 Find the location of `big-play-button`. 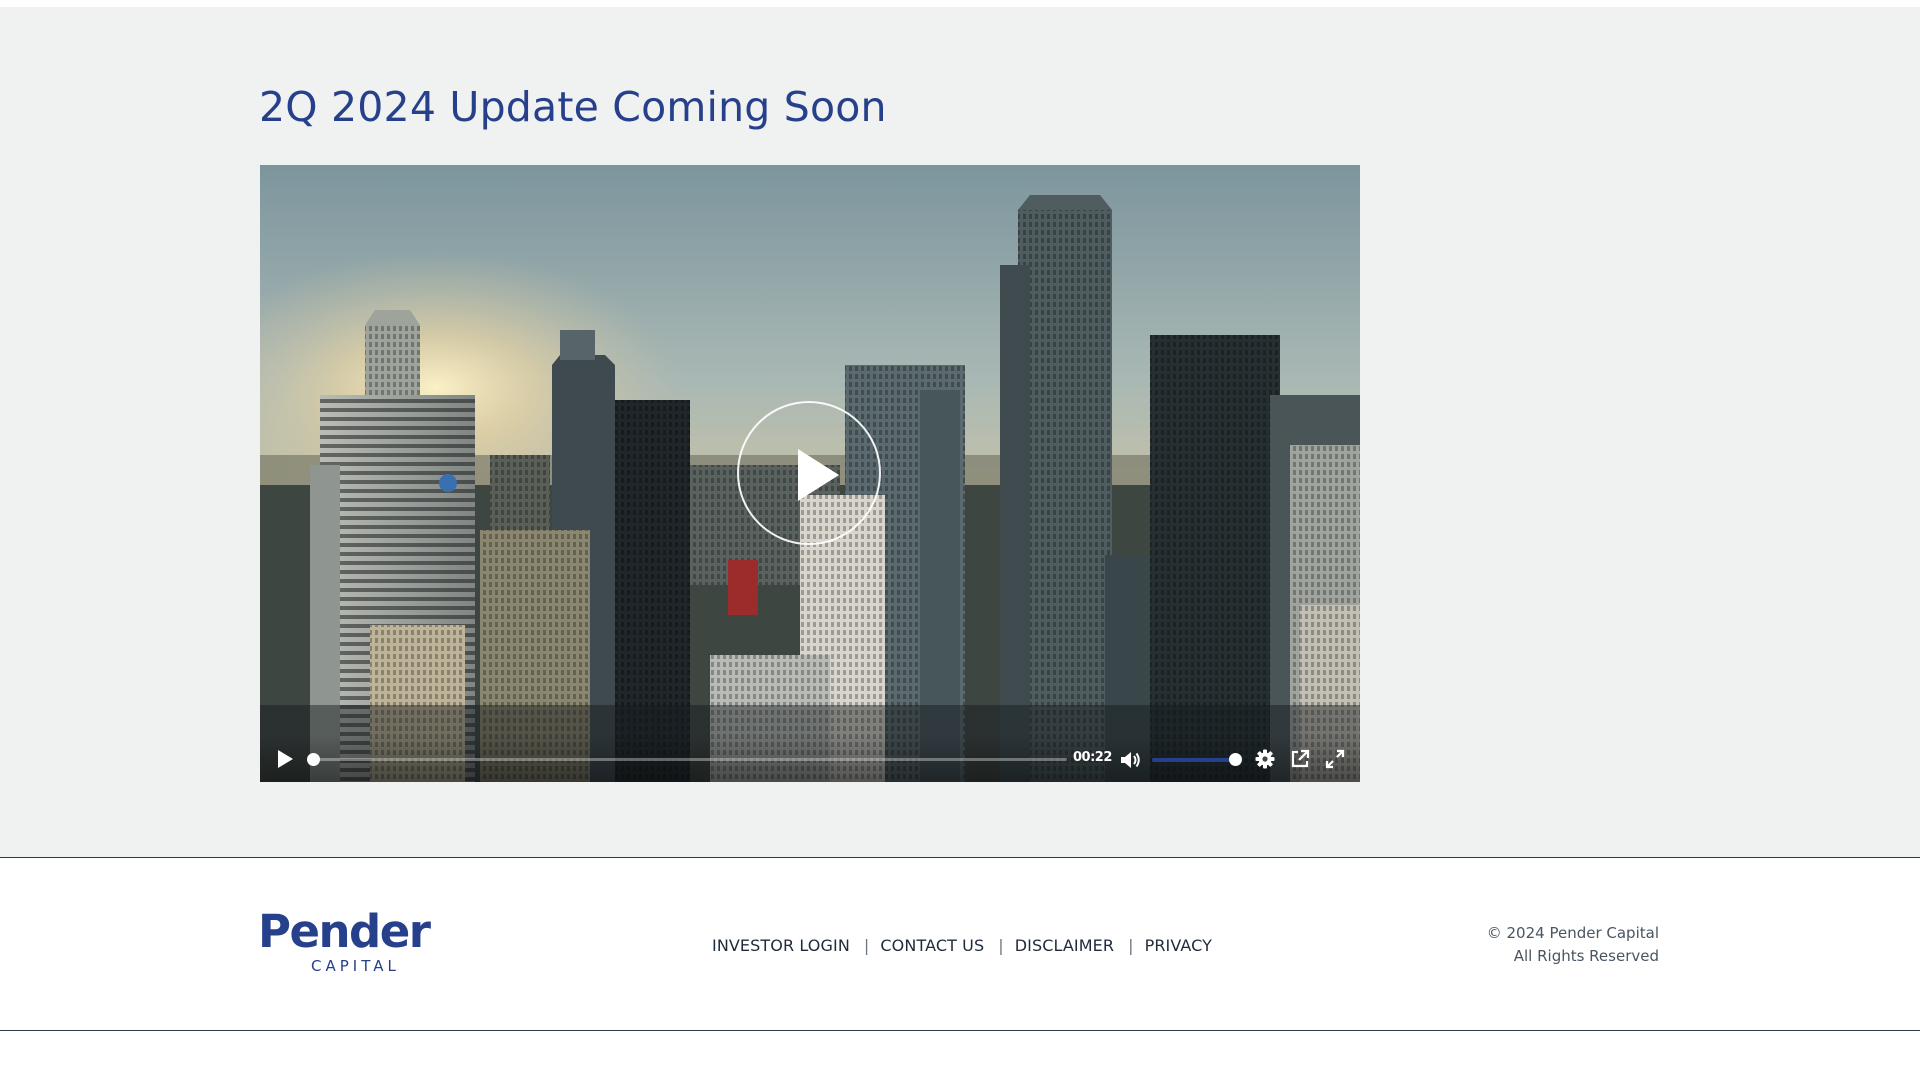

big-play-button is located at coordinates (809, 473).